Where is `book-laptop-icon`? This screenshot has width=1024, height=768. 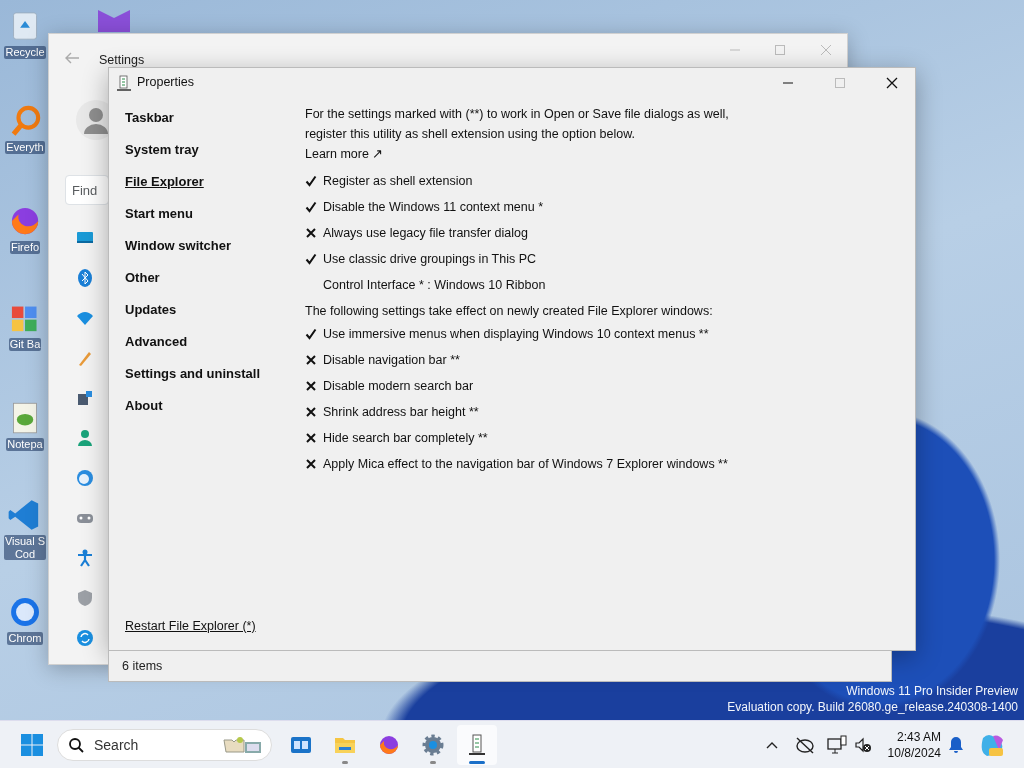 book-laptop-icon is located at coordinates (243, 746).